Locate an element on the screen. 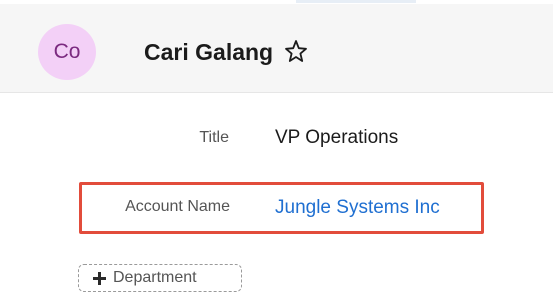 This screenshot has width=553, height=298. record-name: Cari Galang is located at coordinates (209, 52).